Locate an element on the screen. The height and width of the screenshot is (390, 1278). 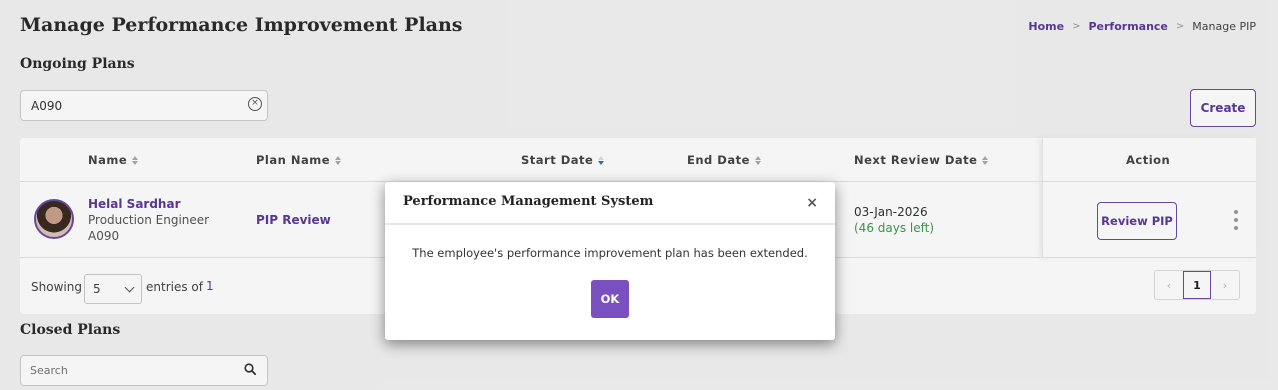
ok-button: OK is located at coordinates (610, 299).